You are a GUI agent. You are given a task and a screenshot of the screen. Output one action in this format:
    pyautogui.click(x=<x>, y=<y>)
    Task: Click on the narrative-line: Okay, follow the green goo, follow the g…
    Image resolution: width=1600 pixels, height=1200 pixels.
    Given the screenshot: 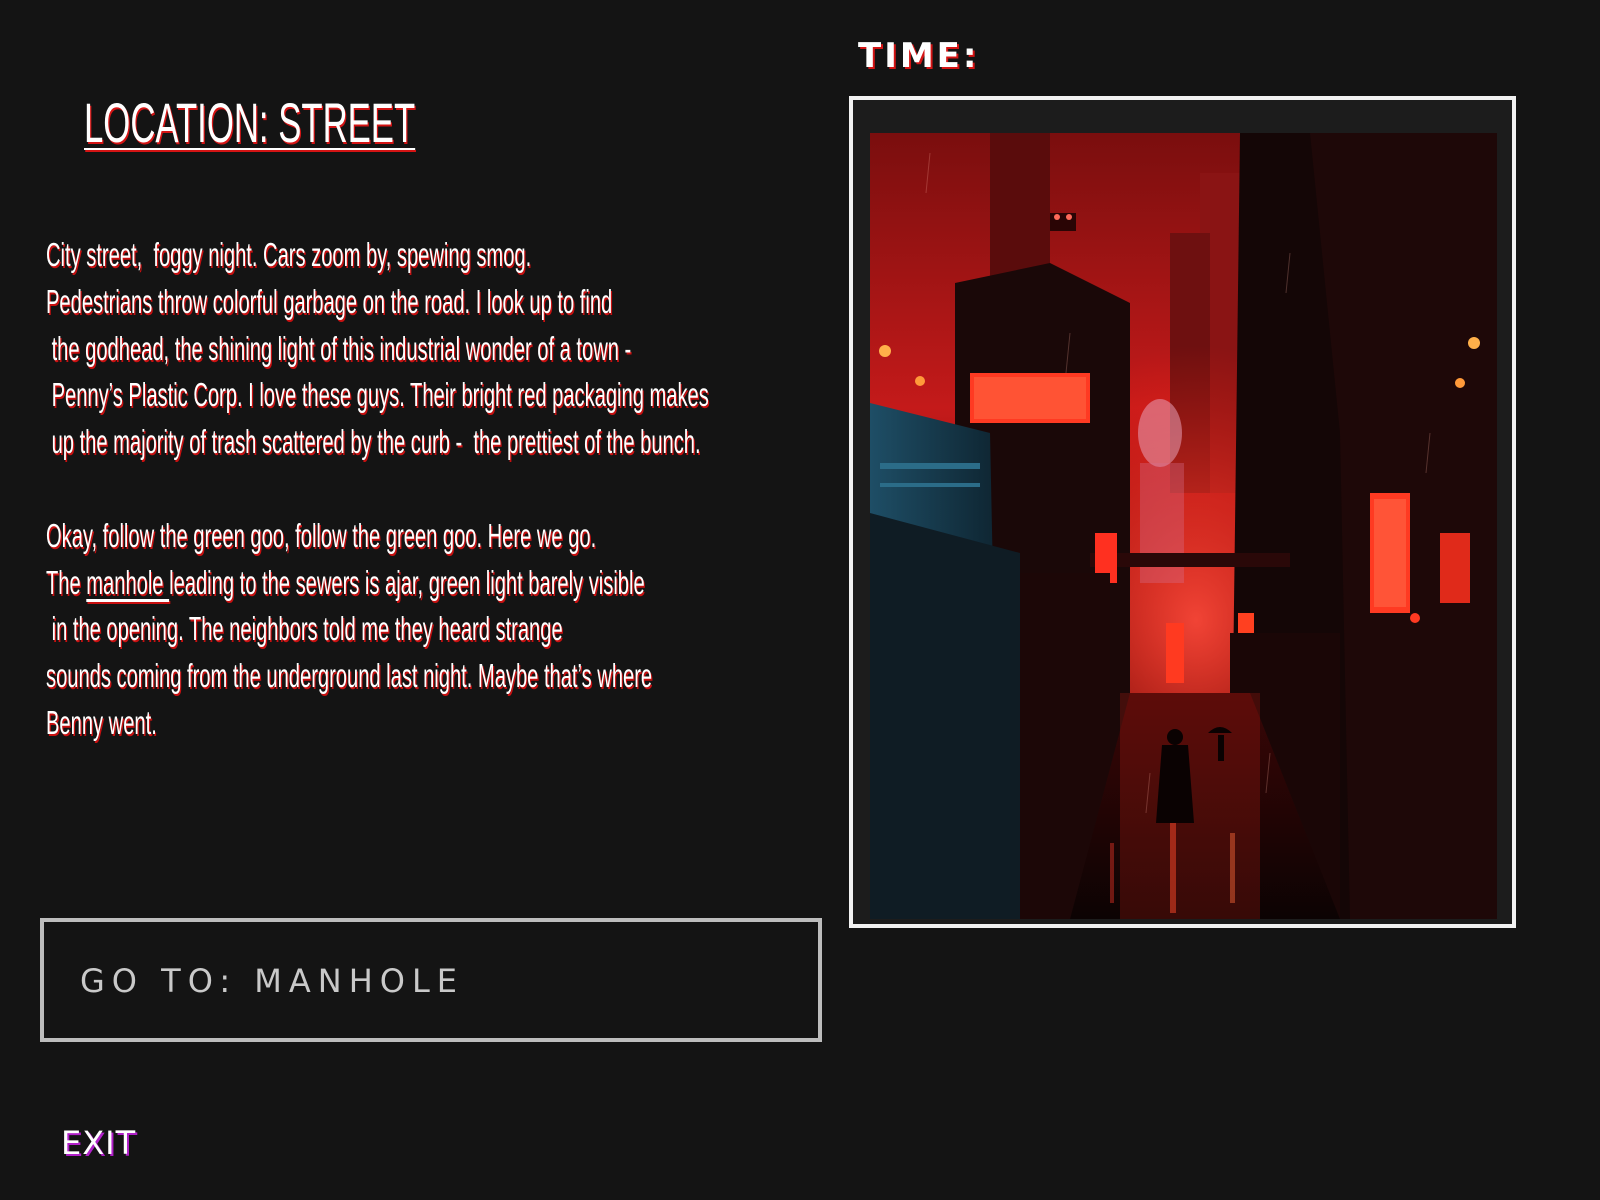 What is the action you would take?
    pyautogui.click(x=321, y=535)
    